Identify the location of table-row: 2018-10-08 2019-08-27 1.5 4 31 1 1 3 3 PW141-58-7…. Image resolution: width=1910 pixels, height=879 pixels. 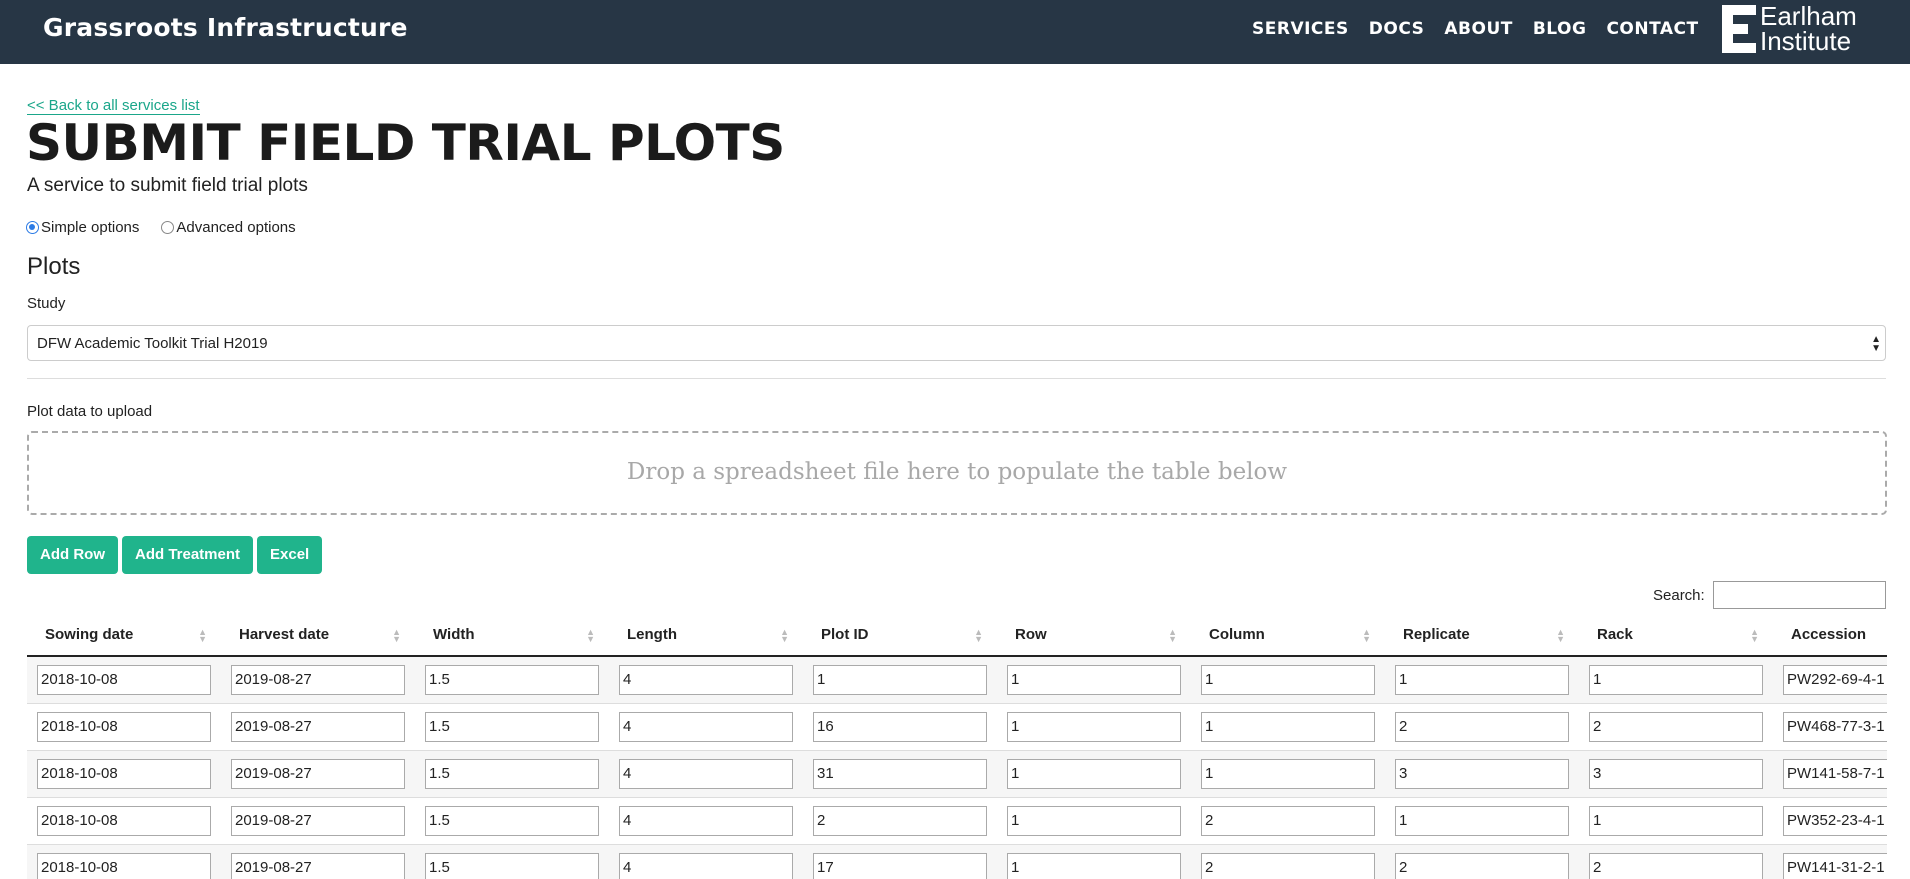
(957, 774).